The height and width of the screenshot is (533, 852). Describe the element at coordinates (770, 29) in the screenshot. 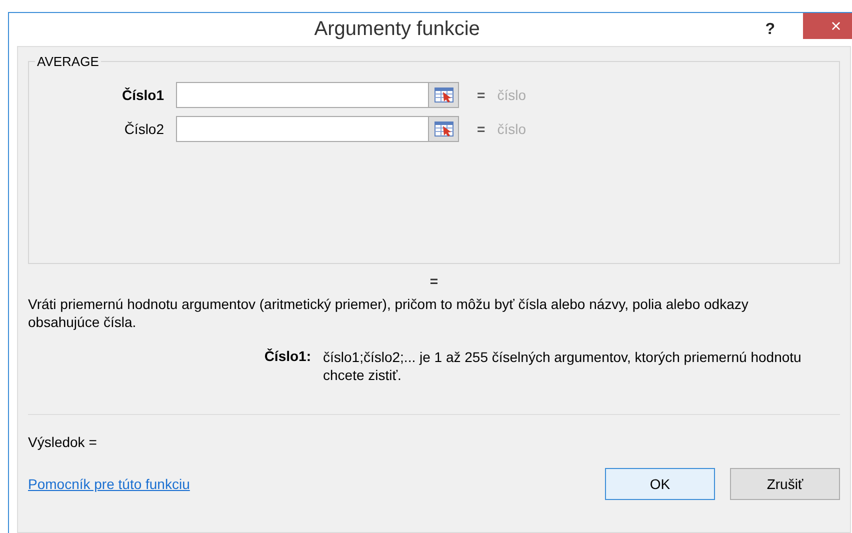

I see `help-button: ?` at that location.